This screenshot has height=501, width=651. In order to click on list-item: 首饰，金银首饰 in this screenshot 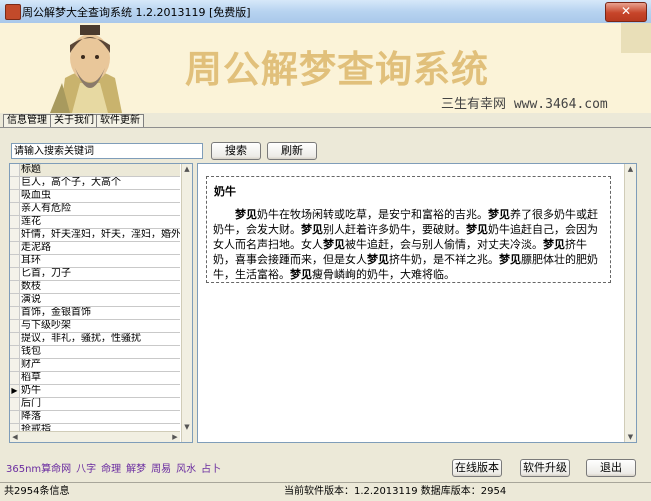, I will do `click(95, 313)`.